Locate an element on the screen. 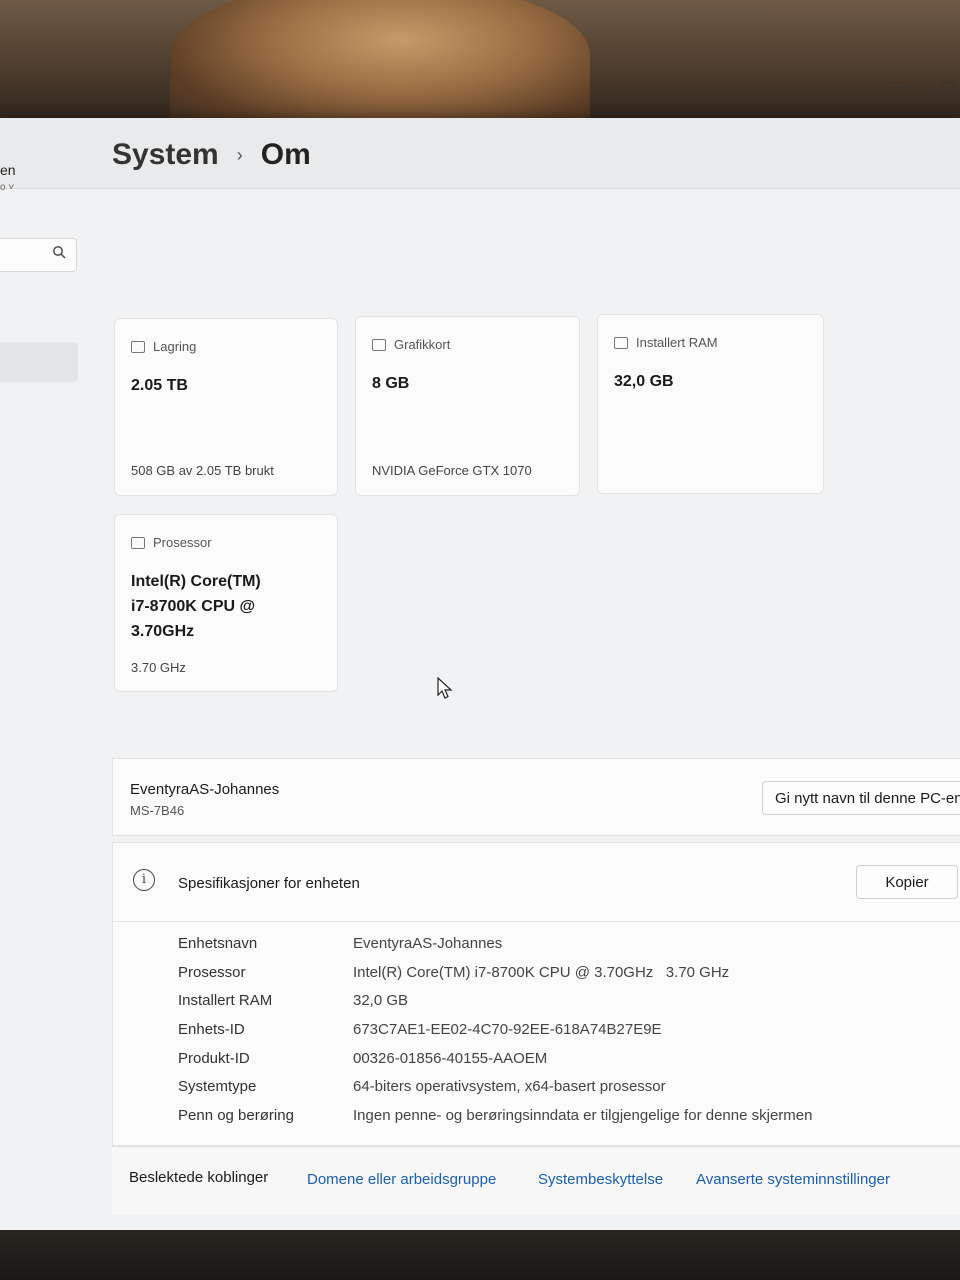 The image size is (960, 1280). gpu-value: 8 GB is located at coordinates (391, 383).